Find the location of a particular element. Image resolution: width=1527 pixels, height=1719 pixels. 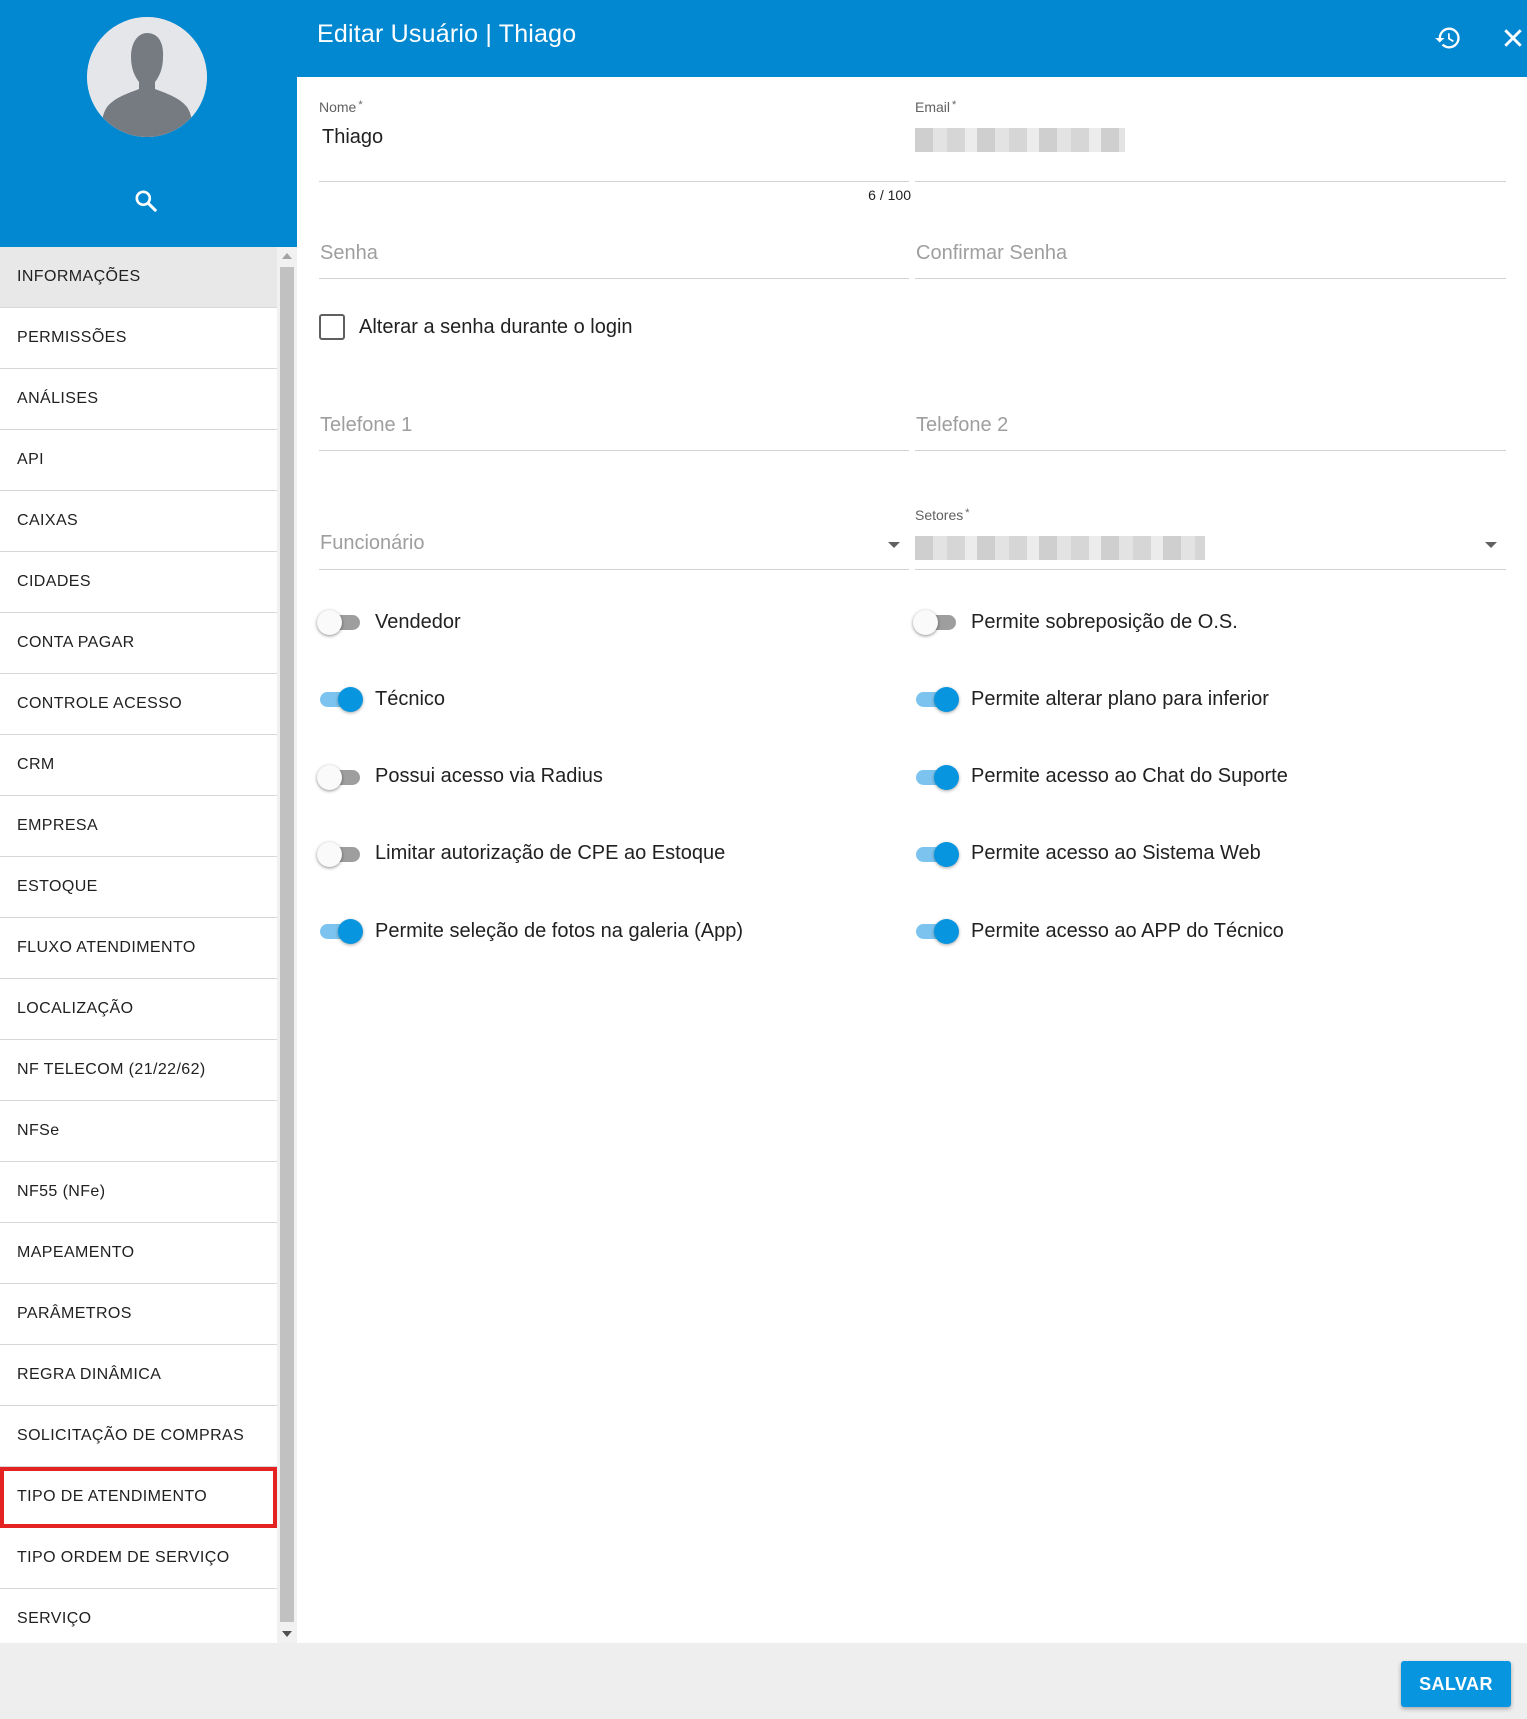

sidebar-item-controle-acesso: CONTROLE ACESSO is located at coordinates (138, 704).